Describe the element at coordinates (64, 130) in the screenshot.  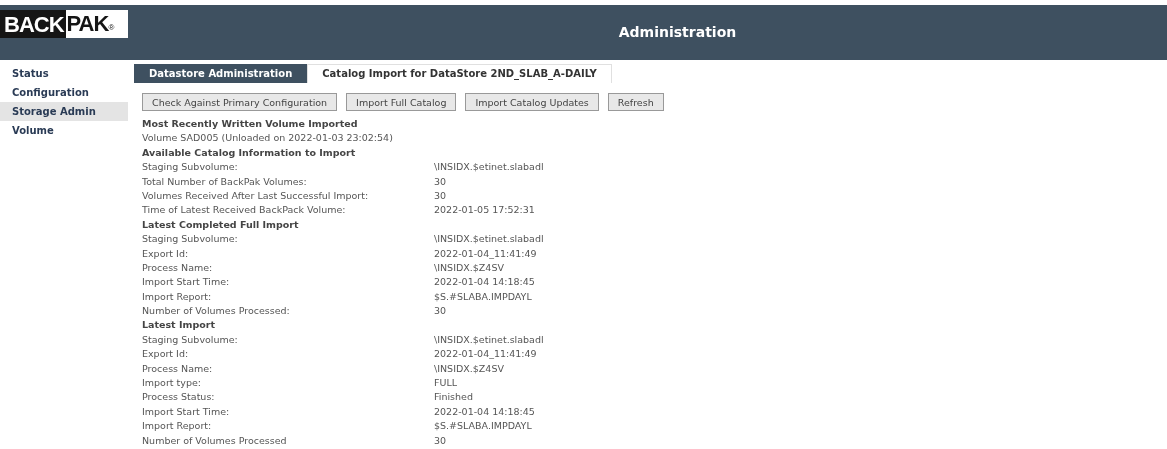
I see `sidebar-item: Volume` at that location.